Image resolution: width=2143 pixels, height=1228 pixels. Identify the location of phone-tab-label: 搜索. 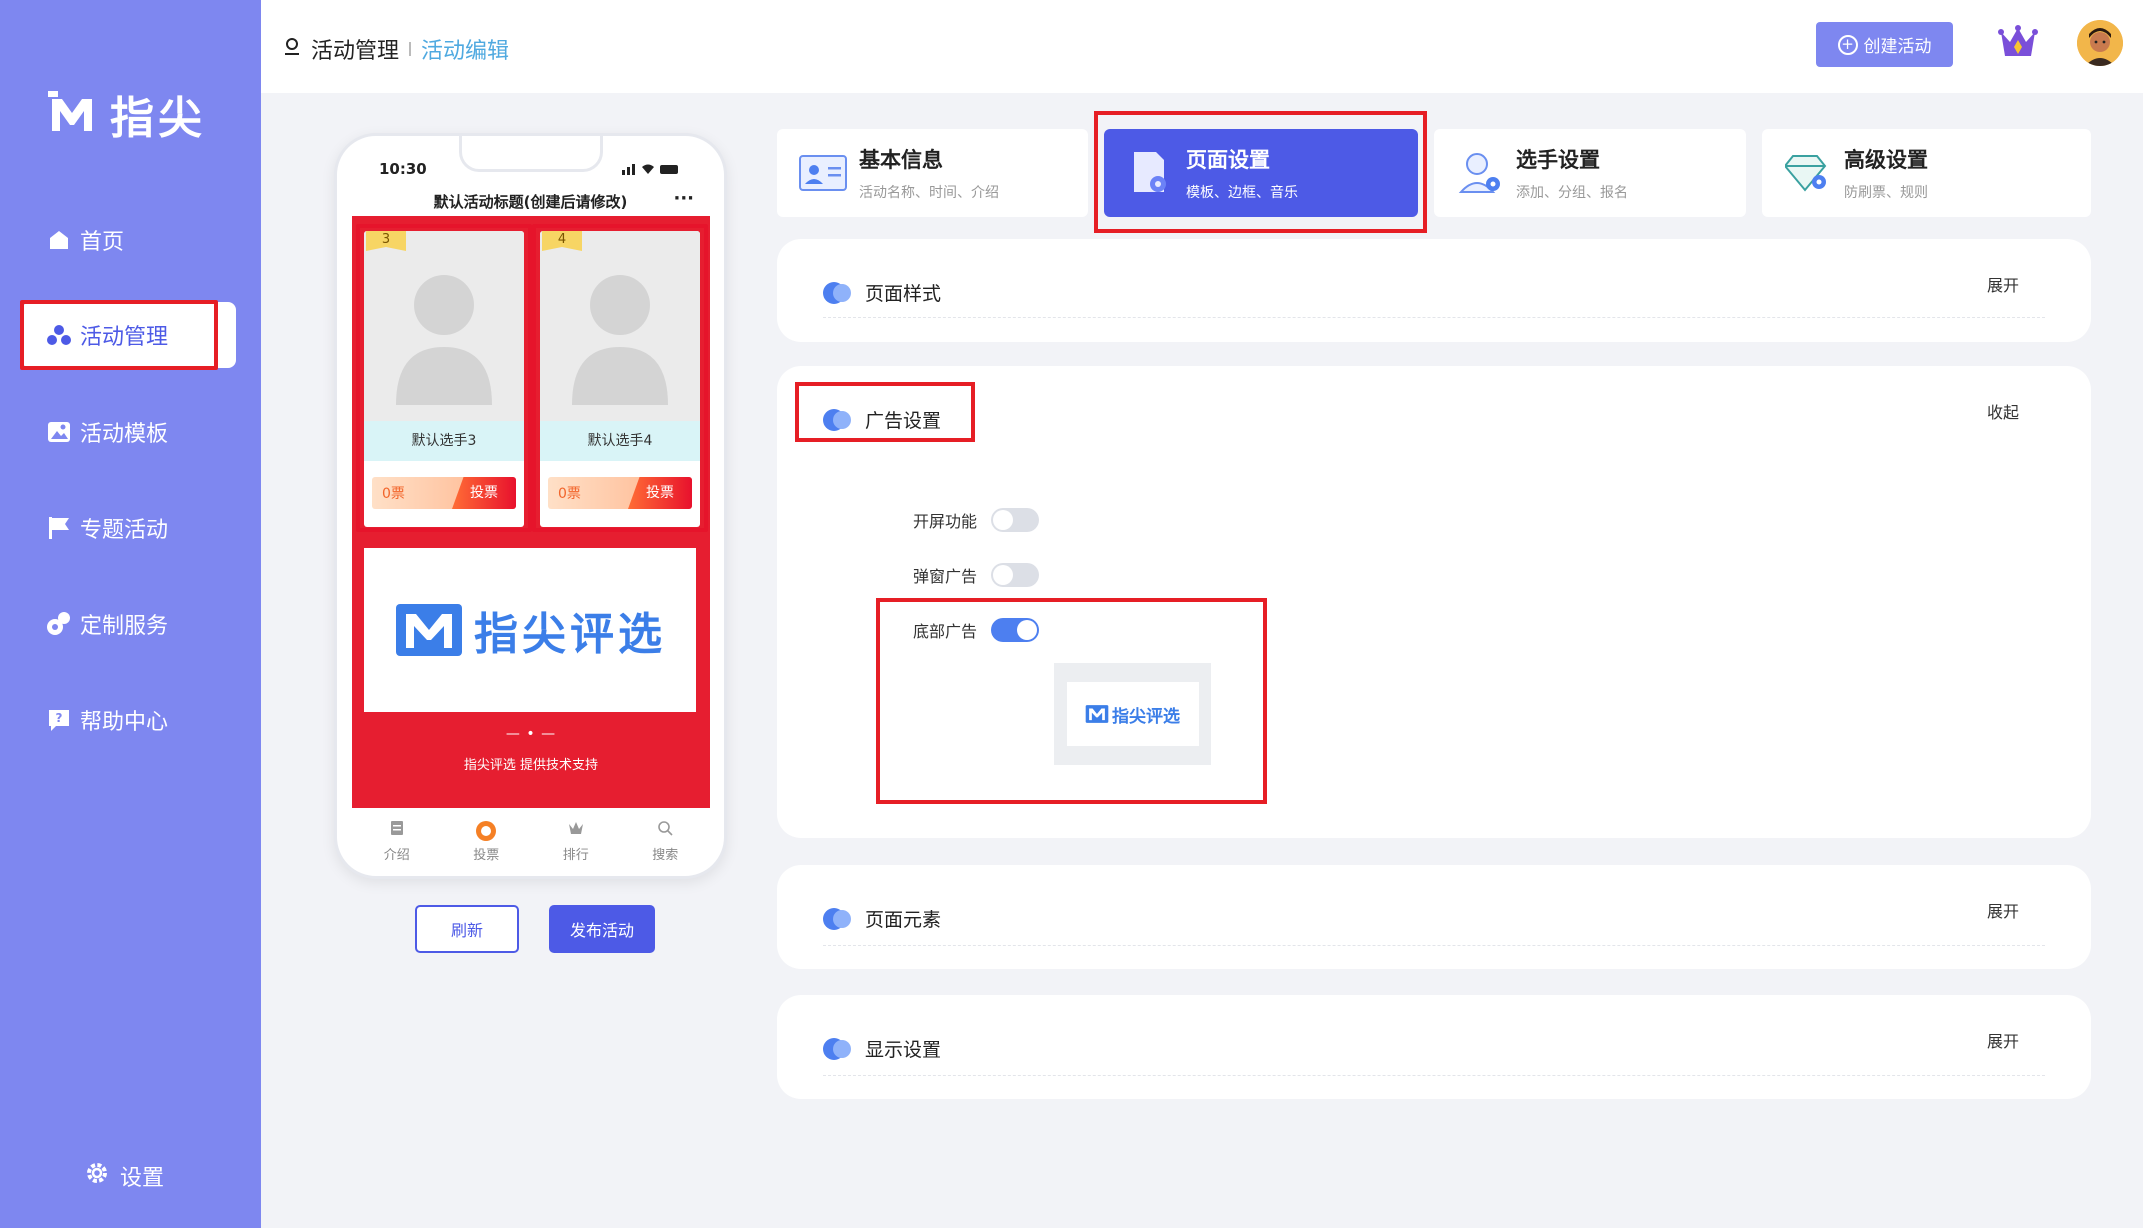
(665, 855).